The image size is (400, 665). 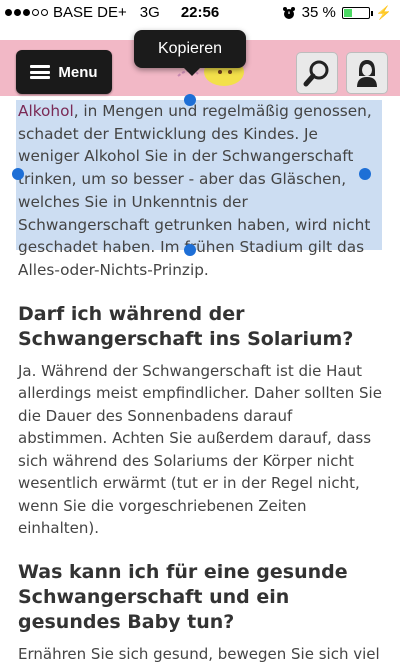 What do you see at coordinates (337, 12) in the screenshot?
I see `status-right: 35 % ⚡` at bounding box center [337, 12].